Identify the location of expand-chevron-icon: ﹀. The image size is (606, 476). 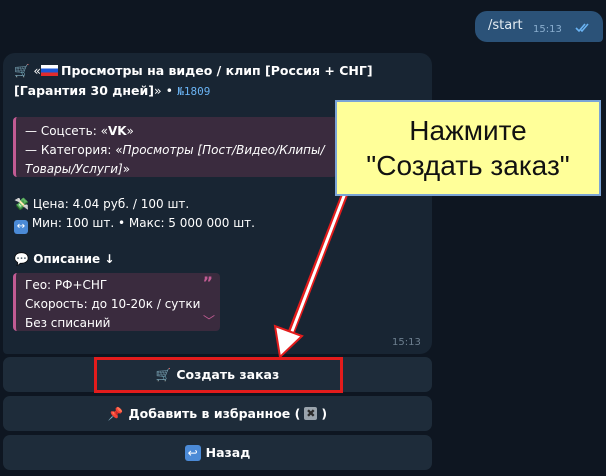
(209, 321).